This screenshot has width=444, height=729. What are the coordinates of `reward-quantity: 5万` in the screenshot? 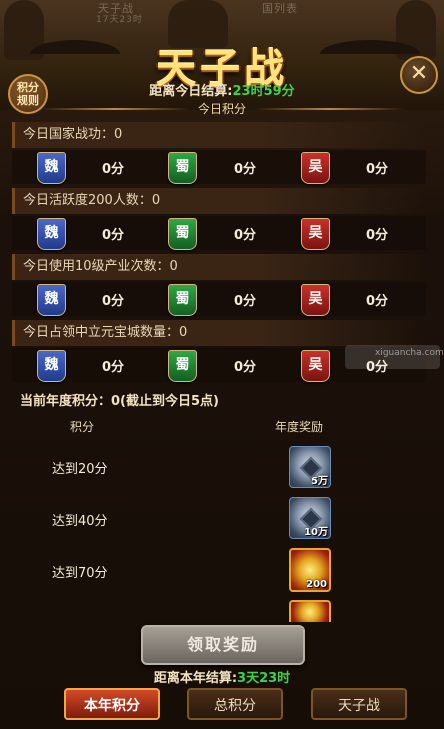 It's located at (319, 481).